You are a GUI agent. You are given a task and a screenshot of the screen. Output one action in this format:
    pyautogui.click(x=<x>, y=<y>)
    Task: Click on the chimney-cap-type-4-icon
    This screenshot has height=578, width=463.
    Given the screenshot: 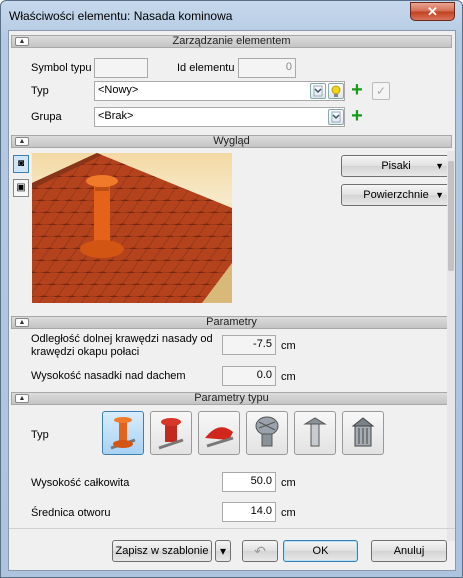 What is the action you would take?
    pyautogui.click(x=267, y=431)
    